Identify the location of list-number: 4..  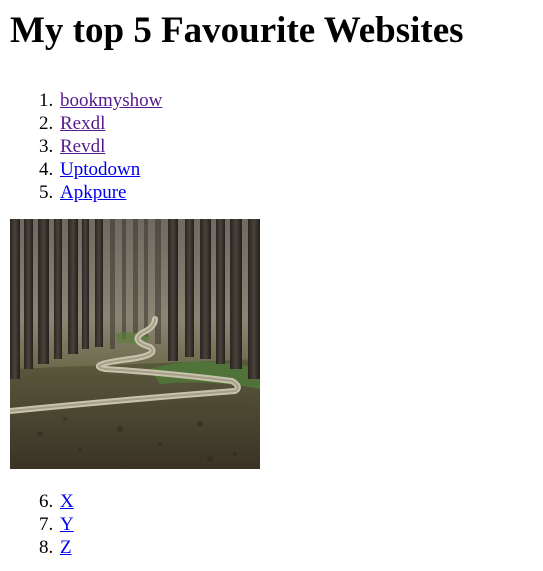
(46, 169).